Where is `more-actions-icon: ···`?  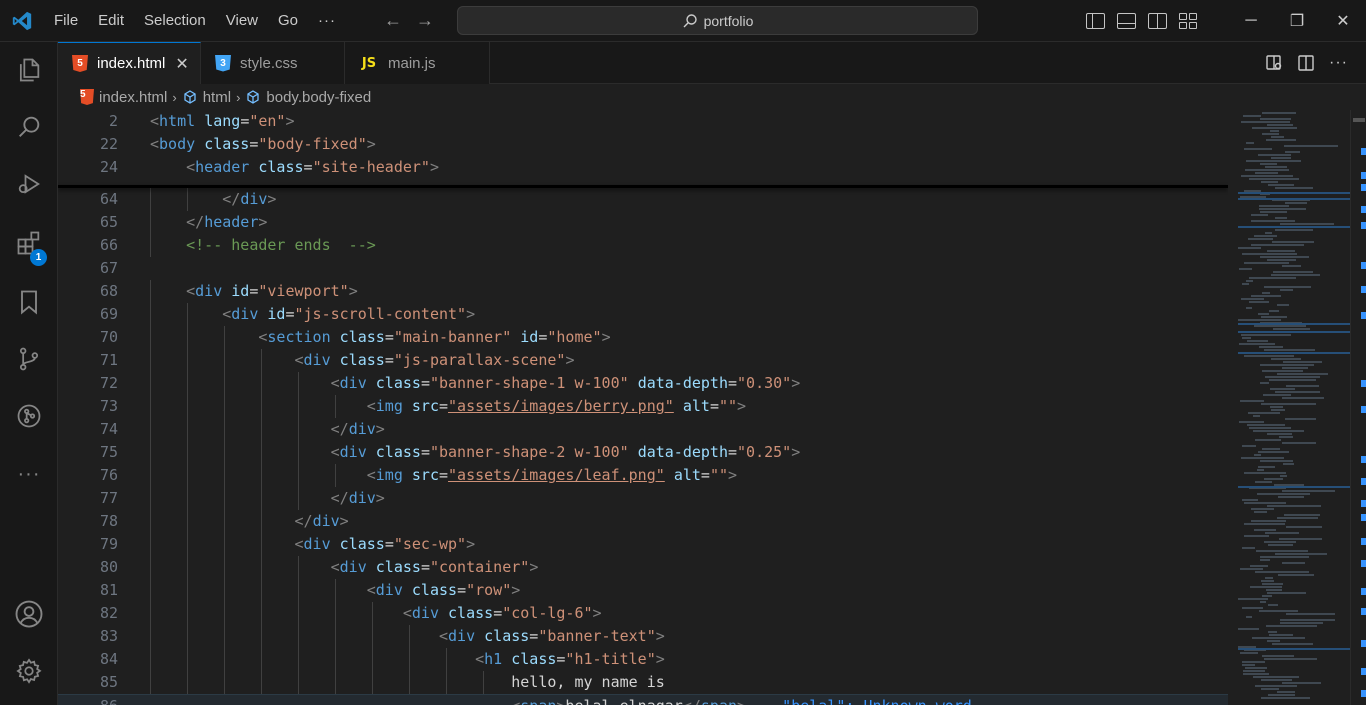 more-actions-icon: ··· is located at coordinates (1338, 63).